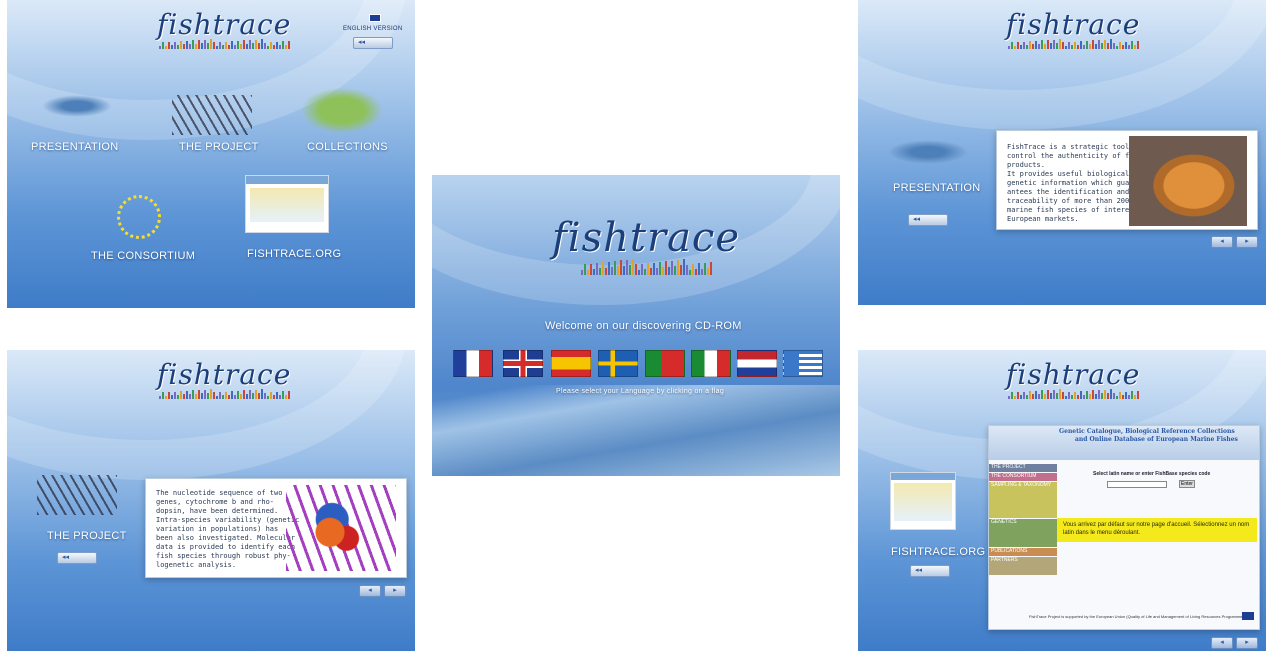 This screenshot has width=1266, height=651. I want to click on presentation-fish-icon, so click(77, 106).